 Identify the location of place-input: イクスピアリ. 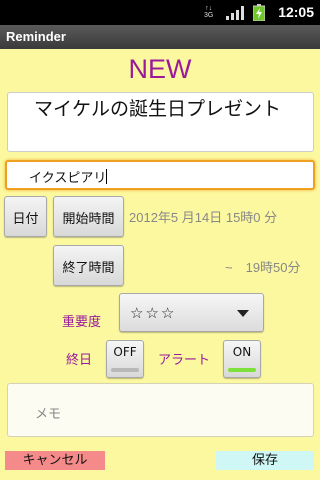
(160, 175).